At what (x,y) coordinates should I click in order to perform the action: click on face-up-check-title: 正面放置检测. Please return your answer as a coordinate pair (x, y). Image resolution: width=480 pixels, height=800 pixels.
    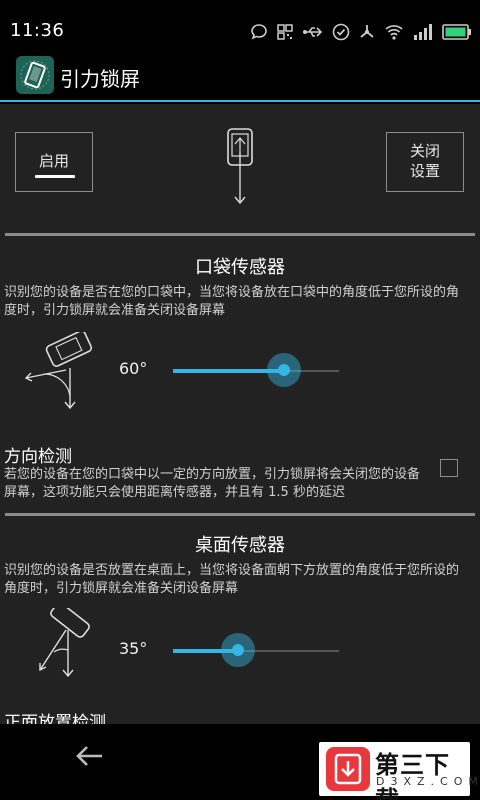
    Looking at the image, I should click on (55, 718).